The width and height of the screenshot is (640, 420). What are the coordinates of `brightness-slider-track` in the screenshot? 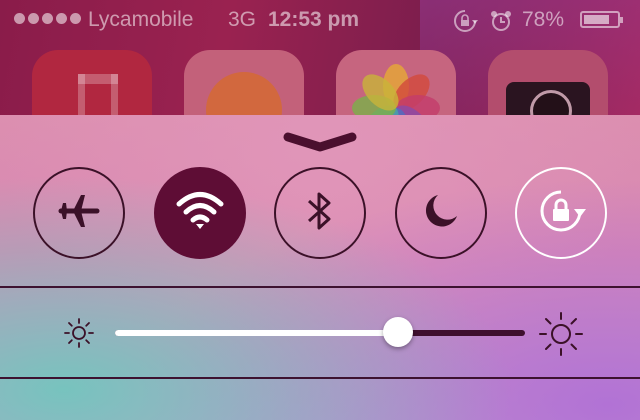 It's located at (320, 333).